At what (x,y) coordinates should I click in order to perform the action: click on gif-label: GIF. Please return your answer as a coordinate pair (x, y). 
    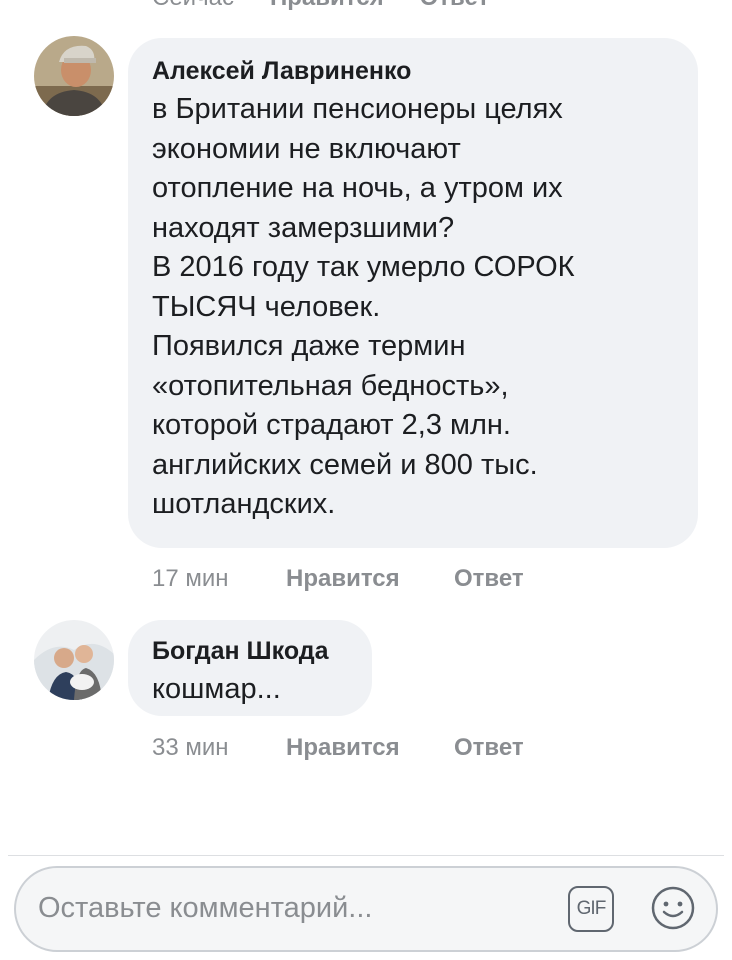
    Looking at the image, I should click on (591, 908).